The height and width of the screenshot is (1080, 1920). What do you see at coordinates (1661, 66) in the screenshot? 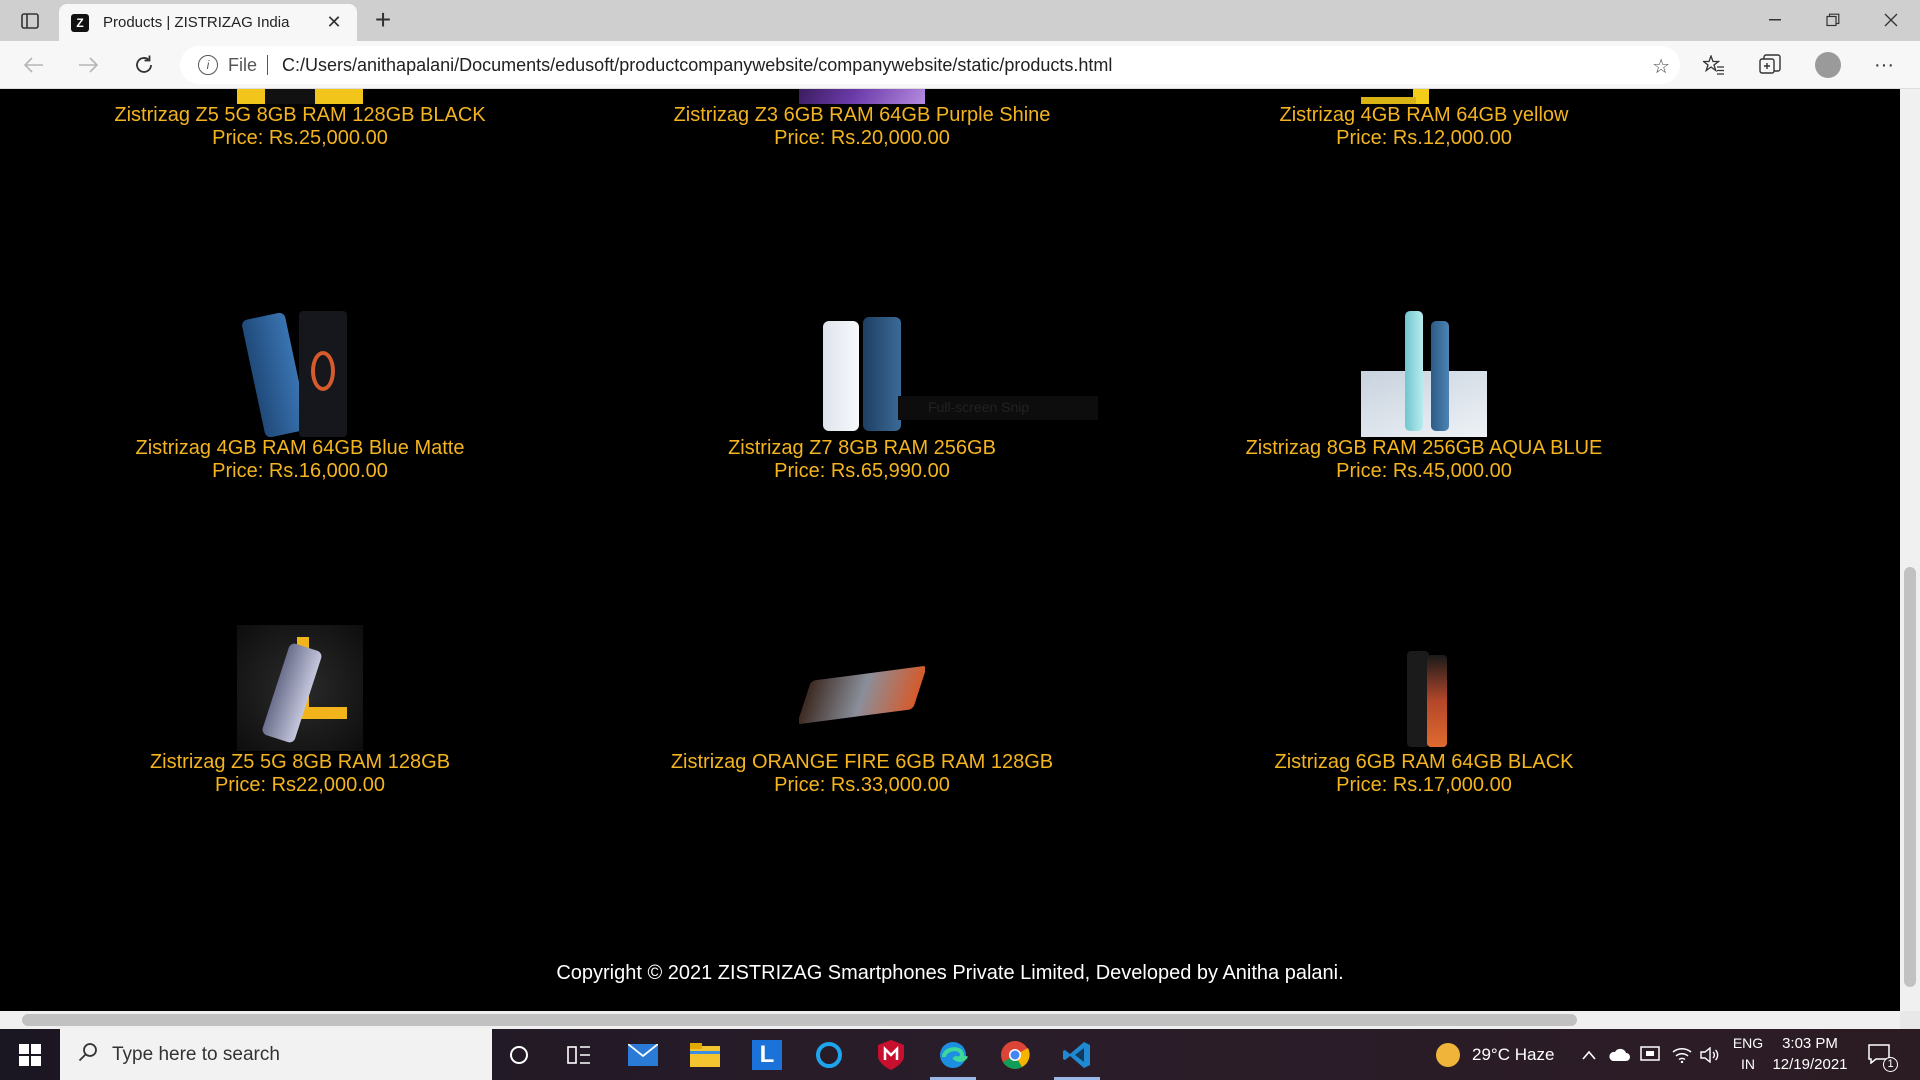
I see `add-favorite-star-icon: ☆` at bounding box center [1661, 66].